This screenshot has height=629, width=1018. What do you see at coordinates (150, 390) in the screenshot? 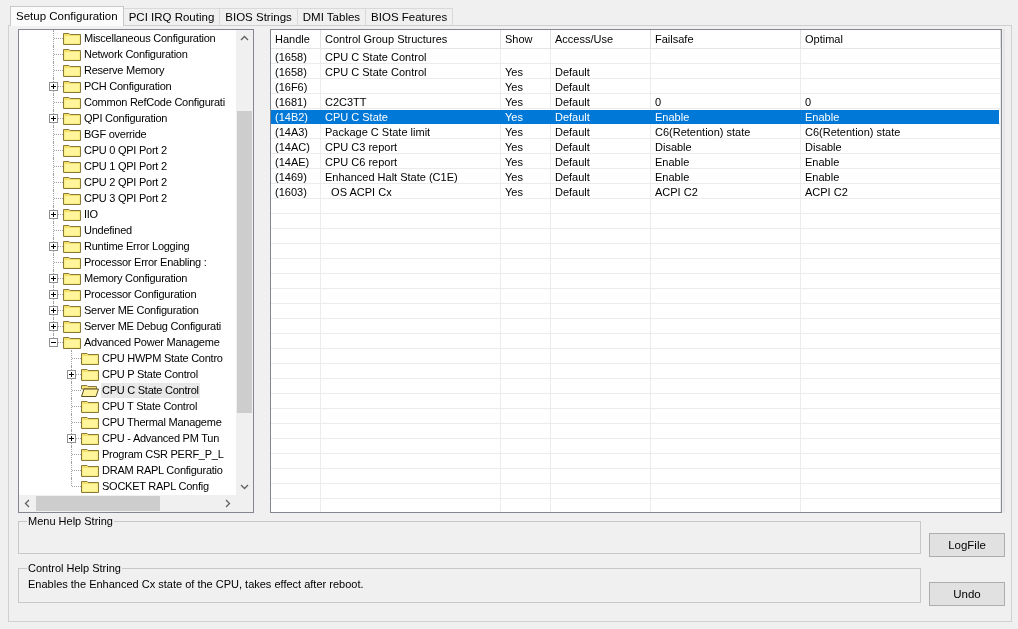
I see `tree-item: CPU C State Control` at bounding box center [150, 390].